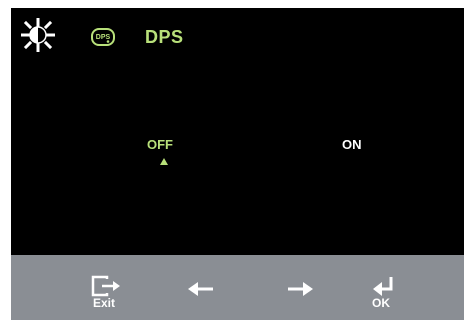 This screenshot has height=329, width=474. What do you see at coordinates (352, 144) in the screenshot?
I see `option-on: ON` at bounding box center [352, 144].